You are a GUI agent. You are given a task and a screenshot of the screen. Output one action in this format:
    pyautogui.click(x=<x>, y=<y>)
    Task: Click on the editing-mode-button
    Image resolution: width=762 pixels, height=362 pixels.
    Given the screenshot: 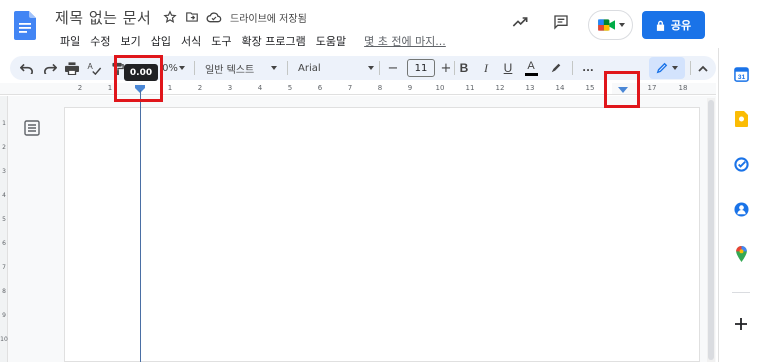 What is the action you would take?
    pyautogui.click(x=667, y=68)
    